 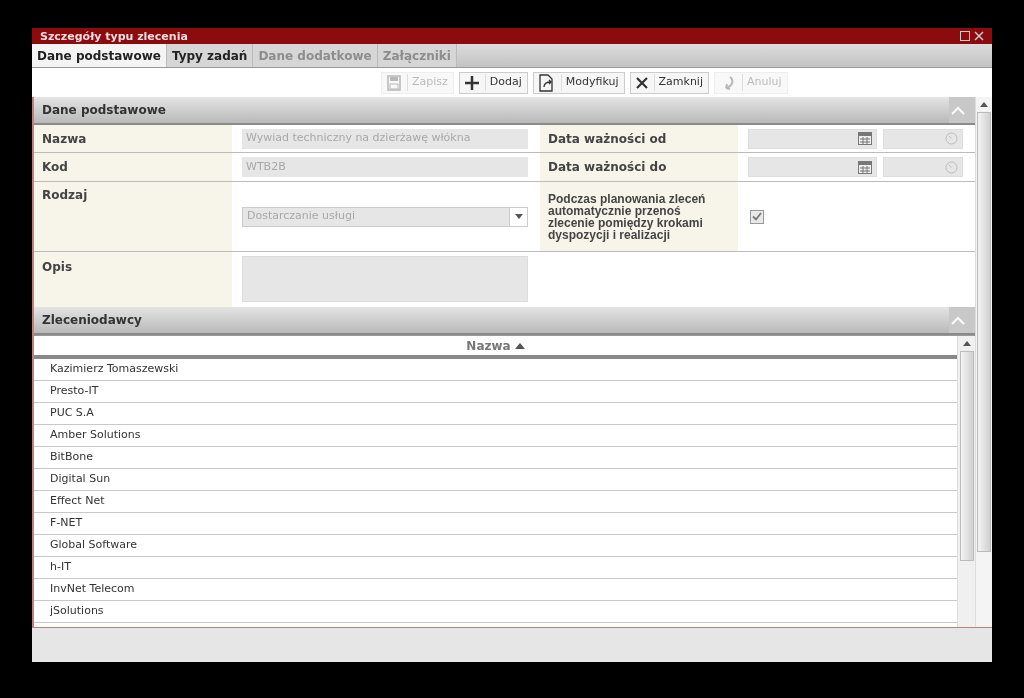 What do you see at coordinates (471, 82) in the screenshot?
I see `plus-icon` at bounding box center [471, 82].